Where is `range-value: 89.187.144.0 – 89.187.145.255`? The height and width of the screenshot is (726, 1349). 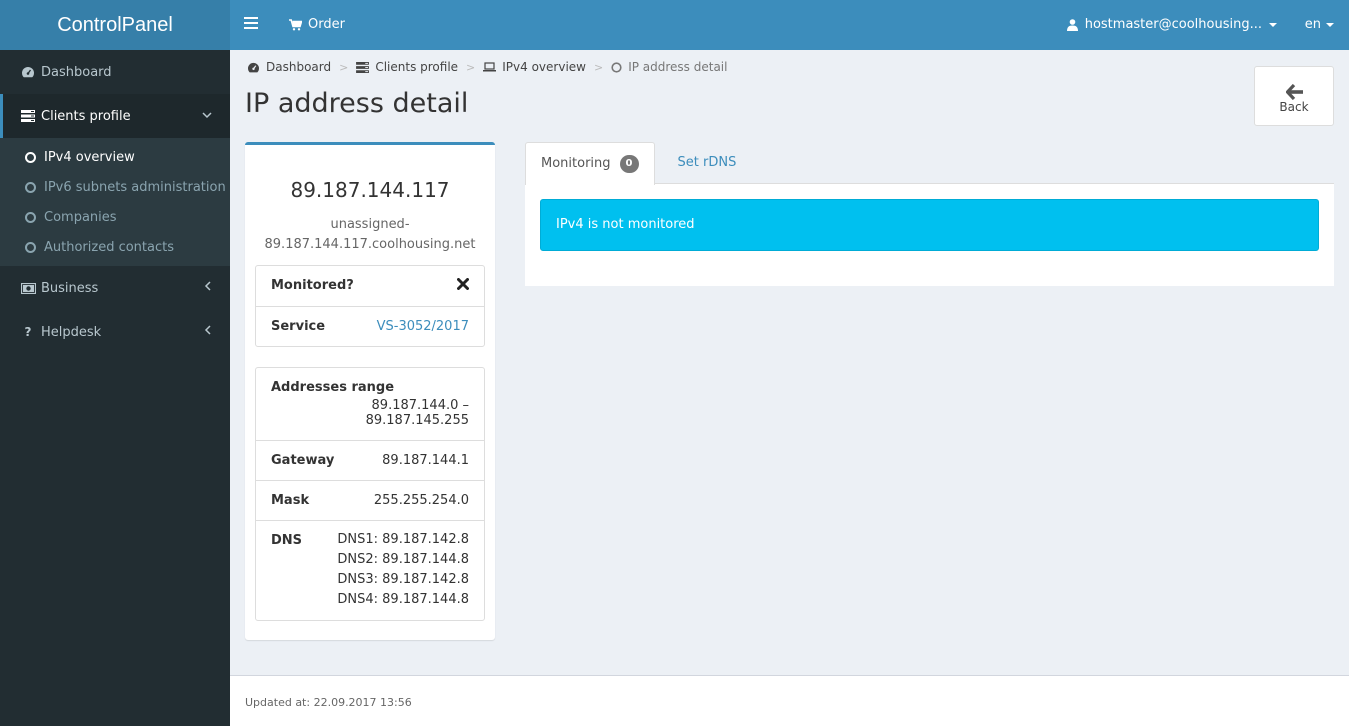 range-value: 89.187.144.0 – 89.187.145.255 is located at coordinates (417, 413).